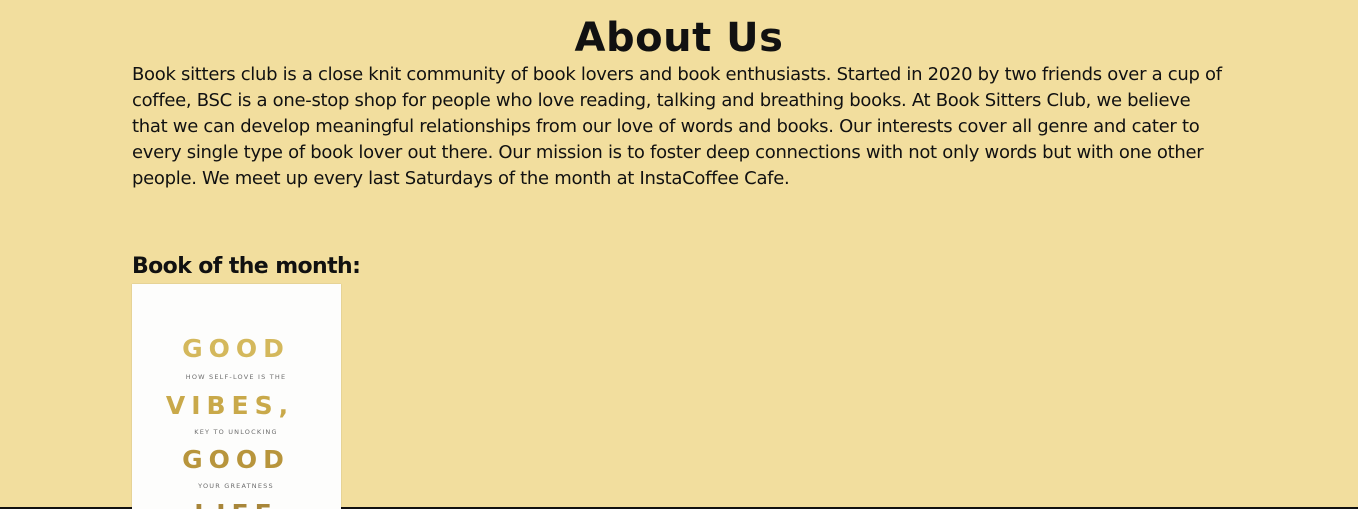 The width and height of the screenshot is (1358, 509). What do you see at coordinates (236, 459) in the screenshot?
I see `cover-title-line-3: GOOD` at bounding box center [236, 459].